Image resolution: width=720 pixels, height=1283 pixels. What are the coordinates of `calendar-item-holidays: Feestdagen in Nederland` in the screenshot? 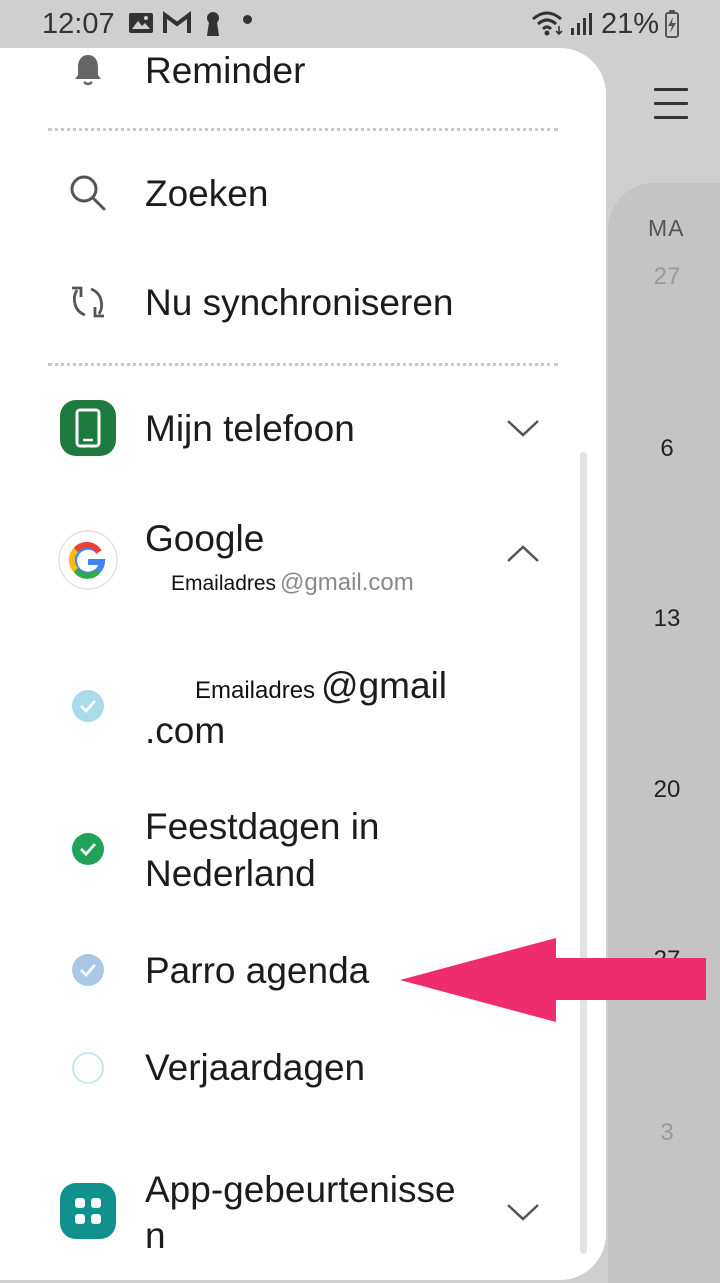 It's located at (290, 853).